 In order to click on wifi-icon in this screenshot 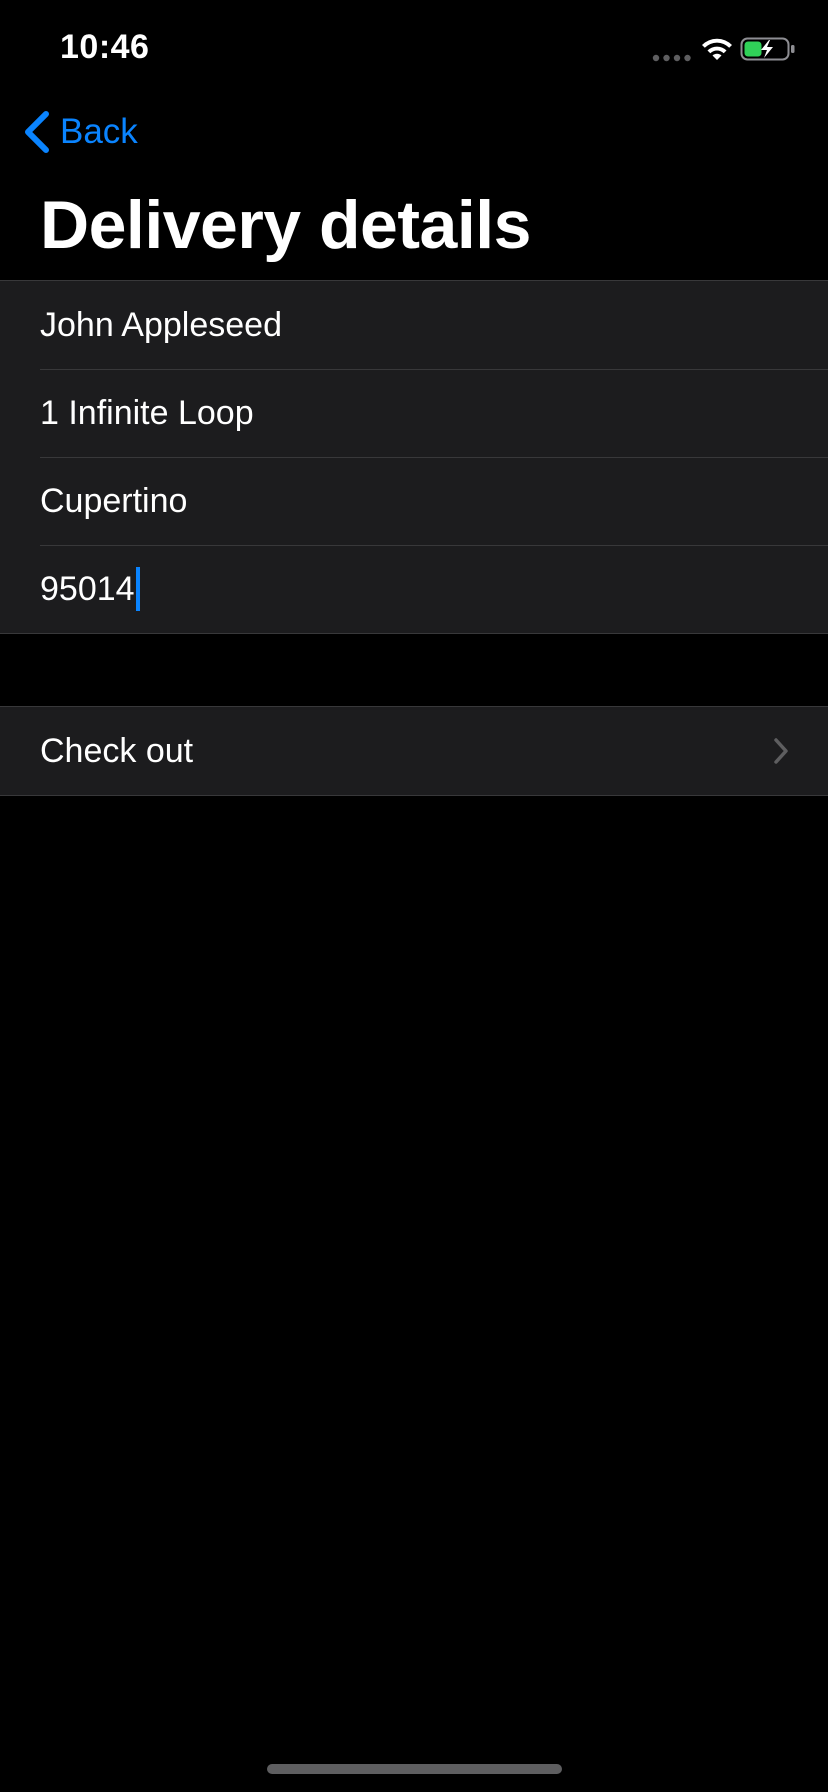, I will do `click(717, 49)`.